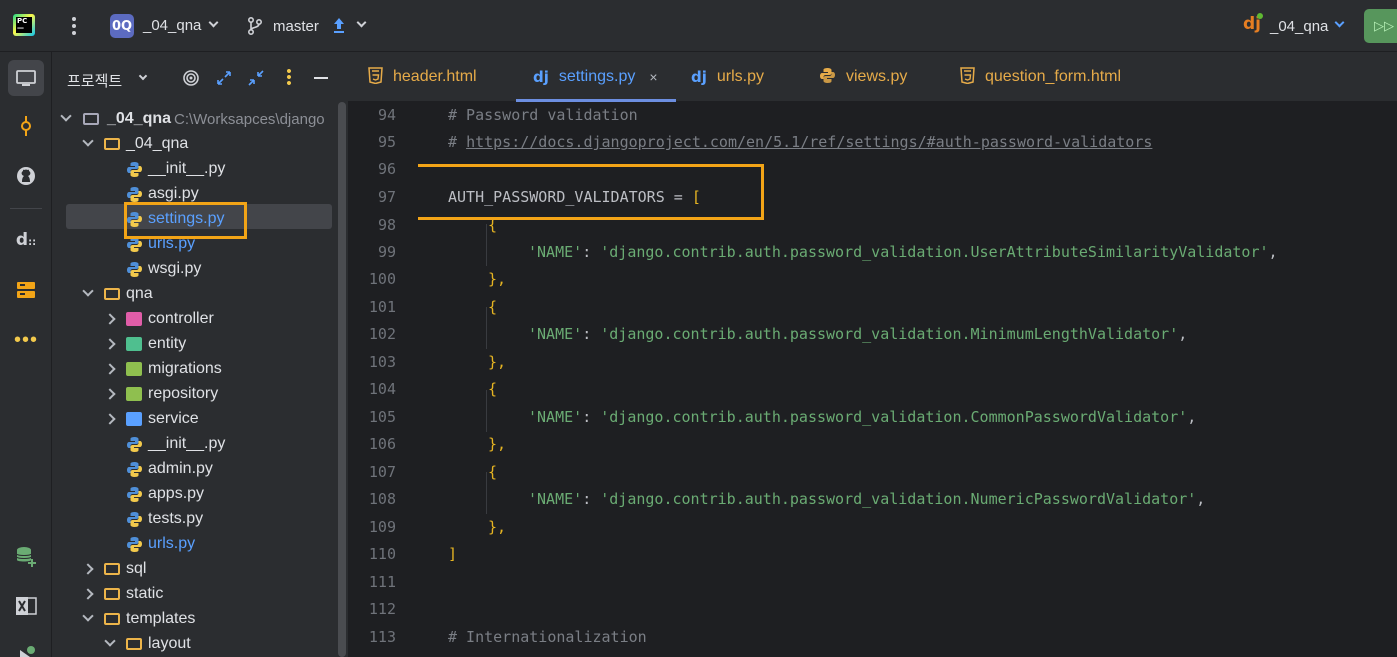 Image resolution: width=1397 pixels, height=657 pixels. I want to click on locate-icon, so click(191, 78).